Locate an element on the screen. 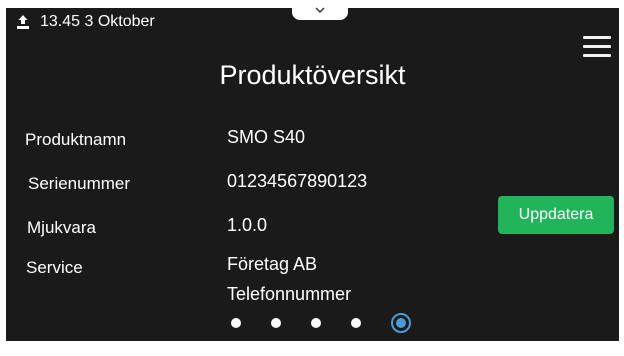 The height and width of the screenshot is (356, 624). value-product-name: SMO S40 is located at coordinates (266, 137).